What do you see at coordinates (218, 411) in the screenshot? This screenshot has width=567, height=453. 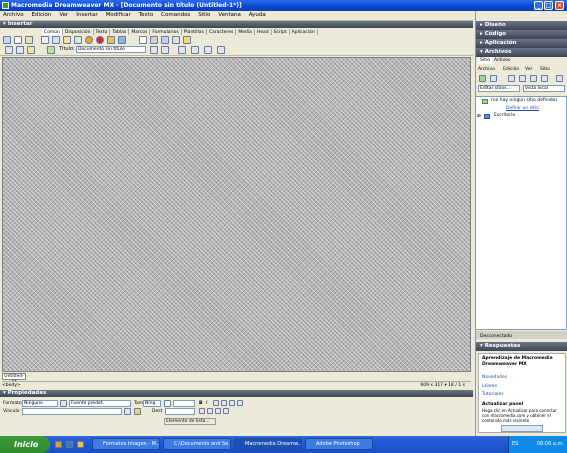 I see `outdent-icon` at bounding box center [218, 411].